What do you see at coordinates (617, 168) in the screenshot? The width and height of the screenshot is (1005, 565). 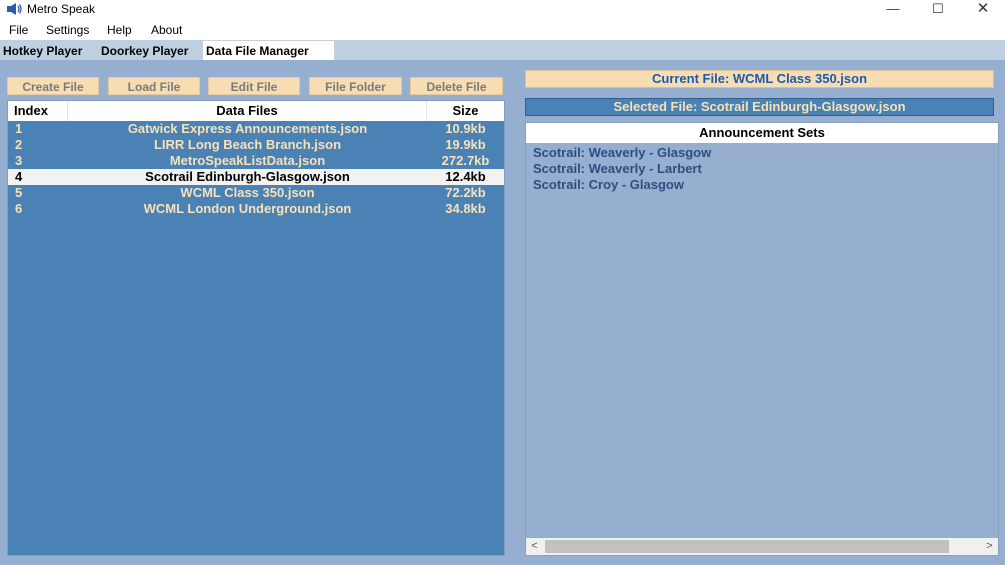 I see `list-item: Scotrail: Weaverly - Larbert` at bounding box center [617, 168].